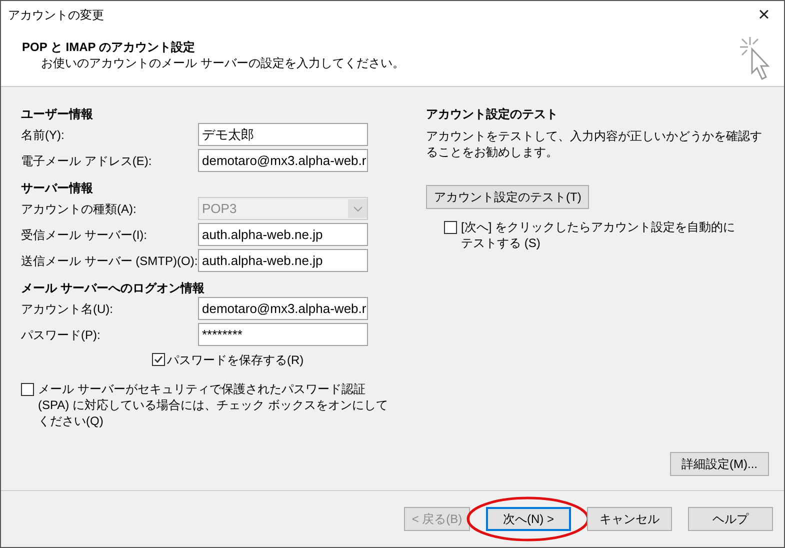 Image resolution: width=785 pixels, height=548 pixels. What do you see at coordinates (598, 235) in the screenshot?
I see `checkbox-label: [次へ] をクリックしたらアカウント設定を自動的にテストする (S)` at bounding box center [598, 235].